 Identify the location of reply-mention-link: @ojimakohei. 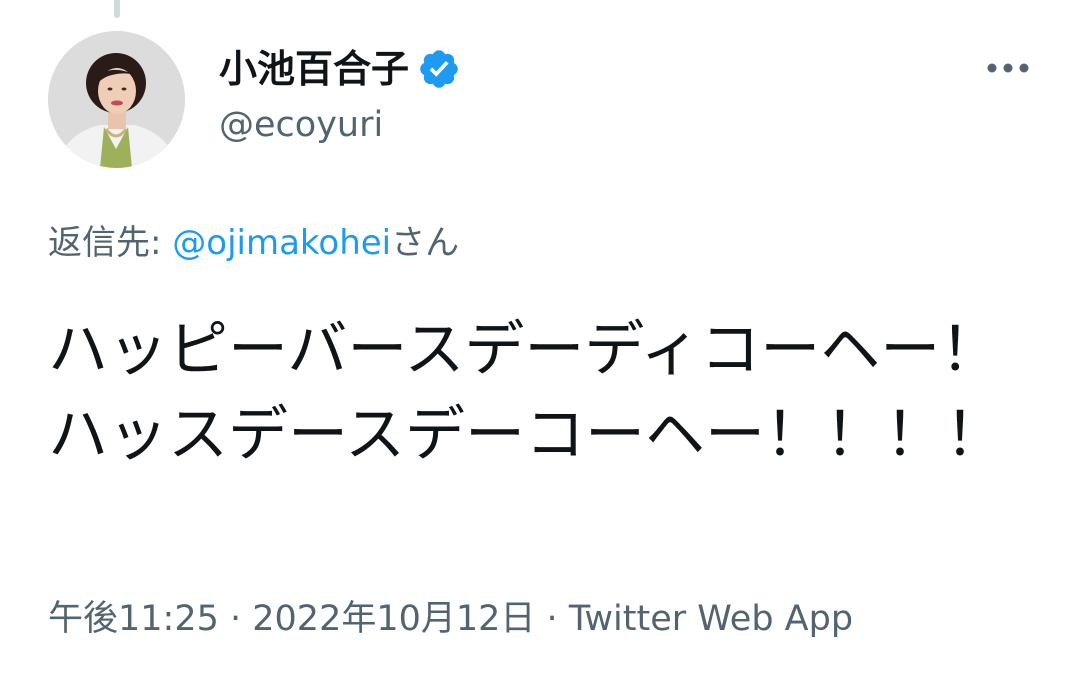
(281, 243).